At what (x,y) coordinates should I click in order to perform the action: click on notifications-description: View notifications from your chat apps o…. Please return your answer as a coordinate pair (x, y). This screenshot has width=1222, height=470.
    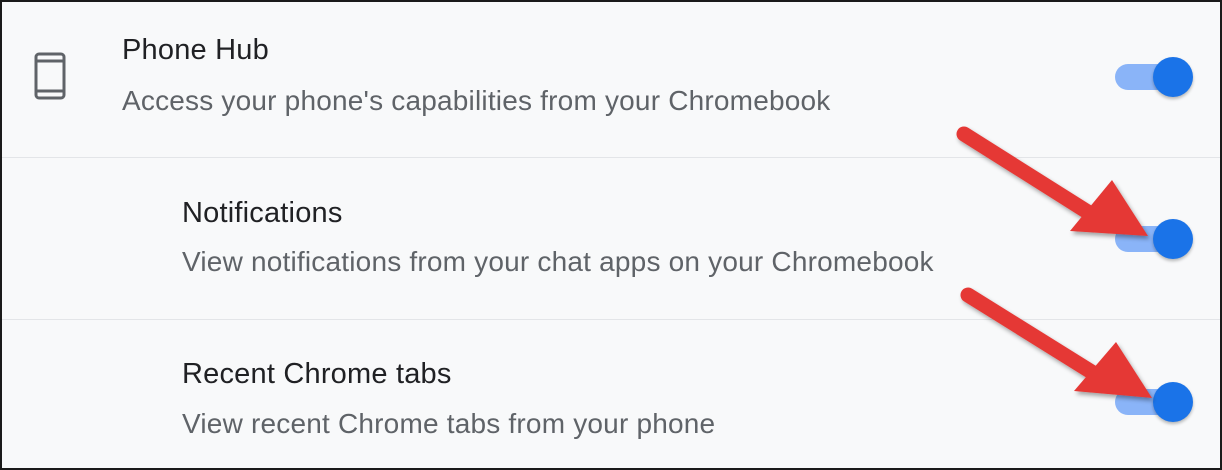
    Looking at the image, I should click on (558, 261).